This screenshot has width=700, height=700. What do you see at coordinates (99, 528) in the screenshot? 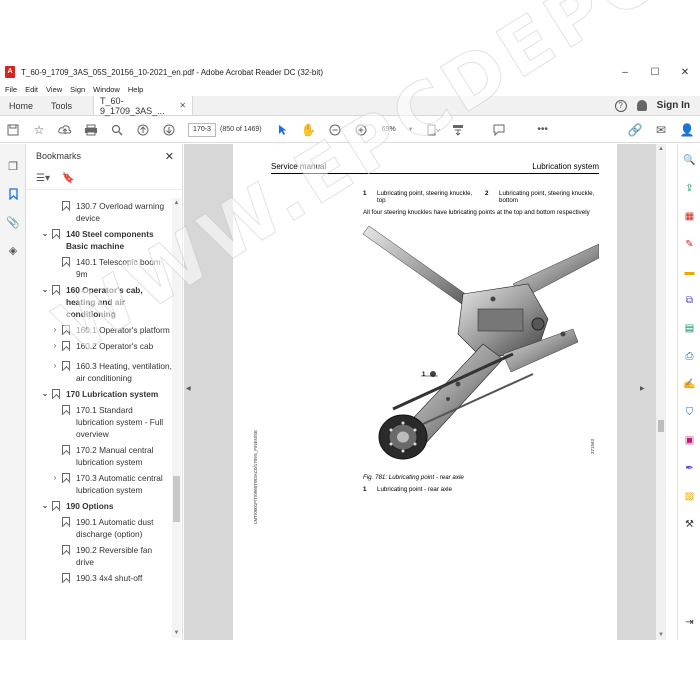
I see `bookmark-item: 190.1 Automatic dust discharge (option)` at bounding box center [99, 528].